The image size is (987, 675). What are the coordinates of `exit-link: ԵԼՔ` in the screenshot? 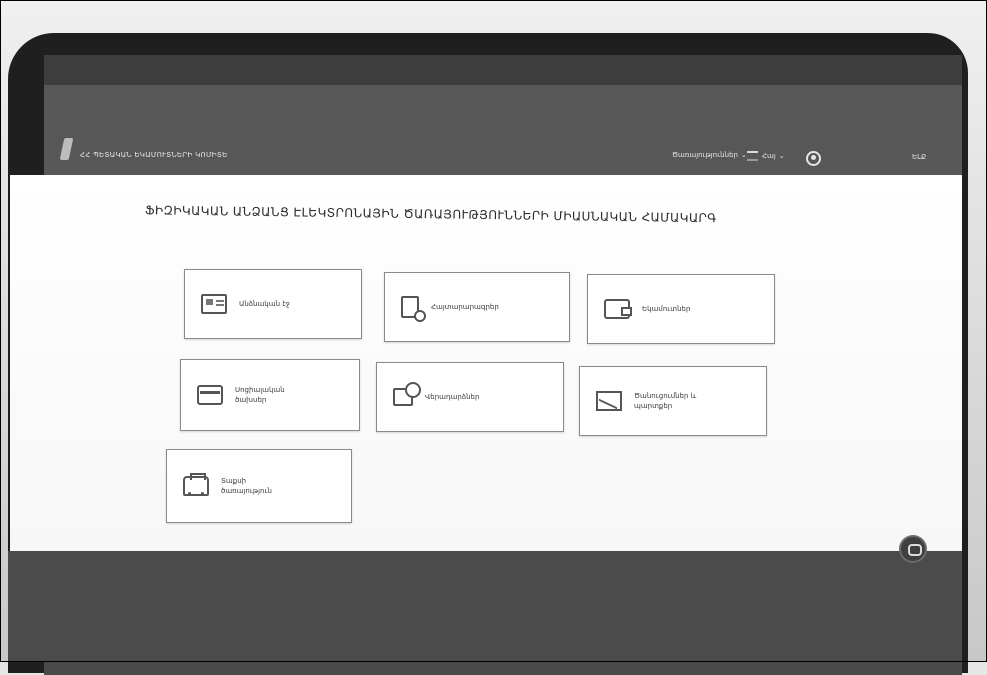 It's located at (919, 157).